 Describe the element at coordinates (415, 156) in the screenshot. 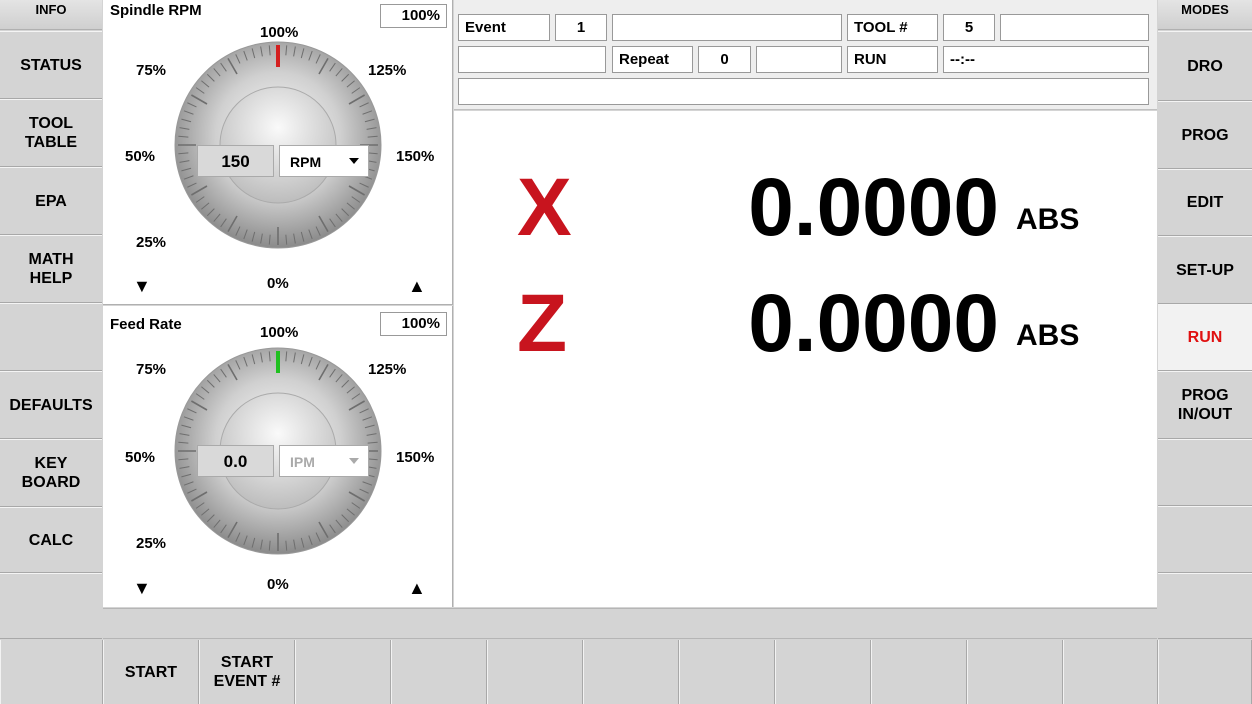

I see `spindle-label-150: 150%` at that location.